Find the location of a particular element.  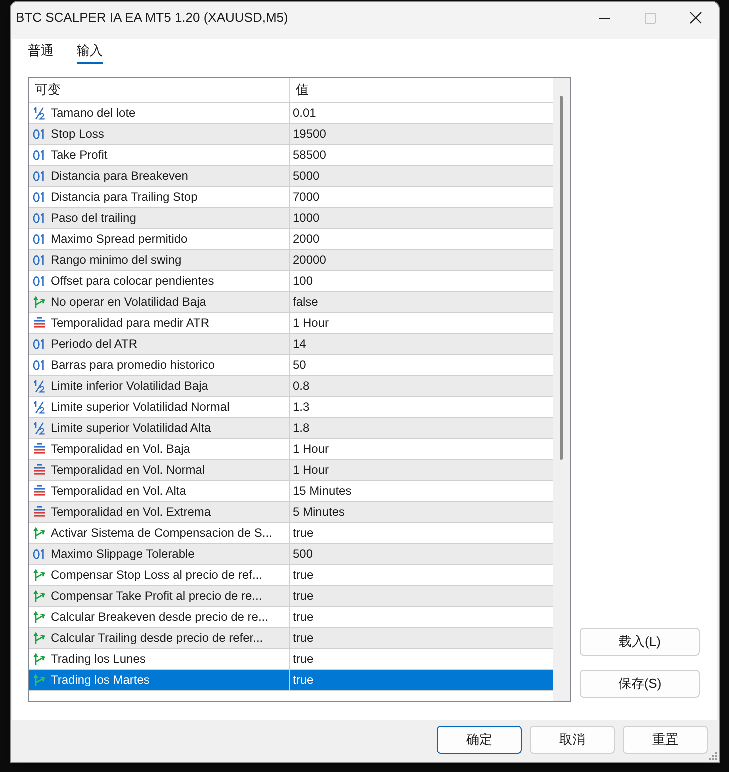

side-button: 载入(L) is located at coordinates (640, 642).